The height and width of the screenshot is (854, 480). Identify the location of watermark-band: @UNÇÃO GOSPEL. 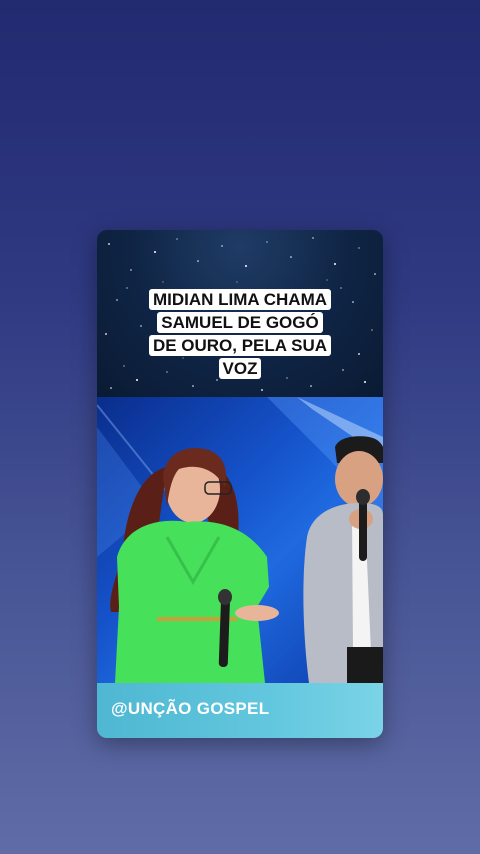
(240, 710).